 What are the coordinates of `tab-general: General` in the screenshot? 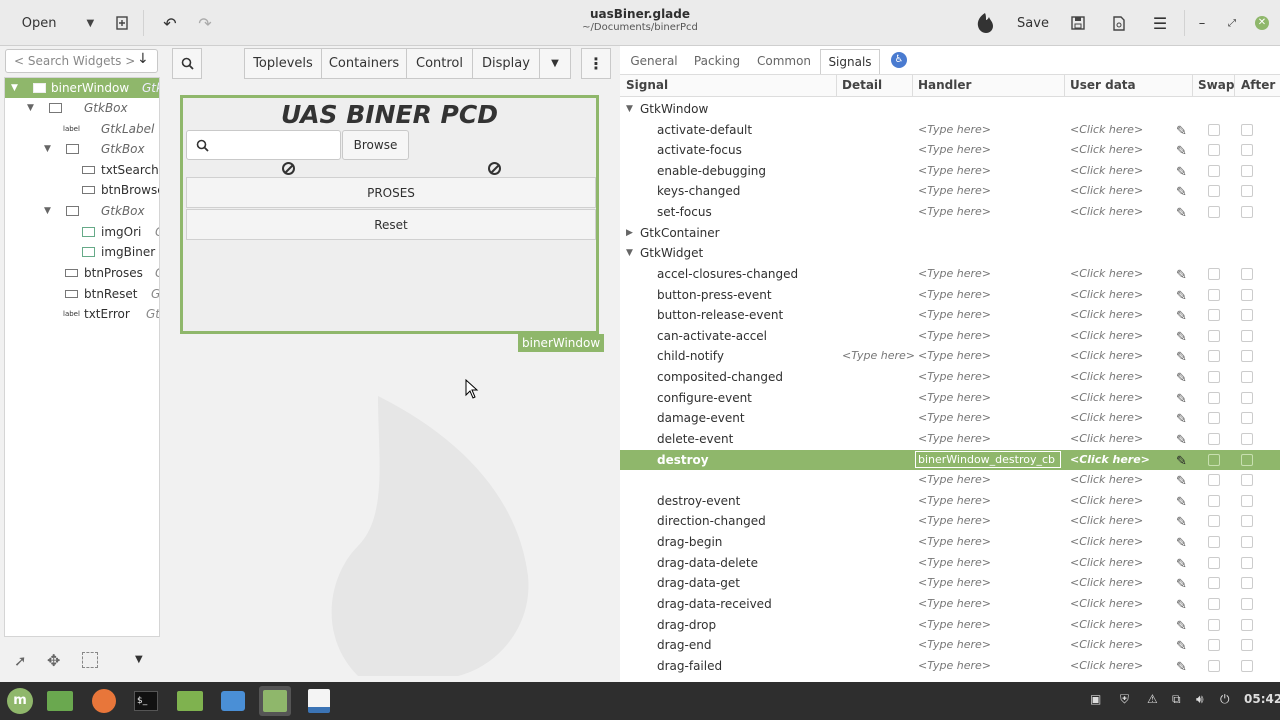 It's located at (654, 61).